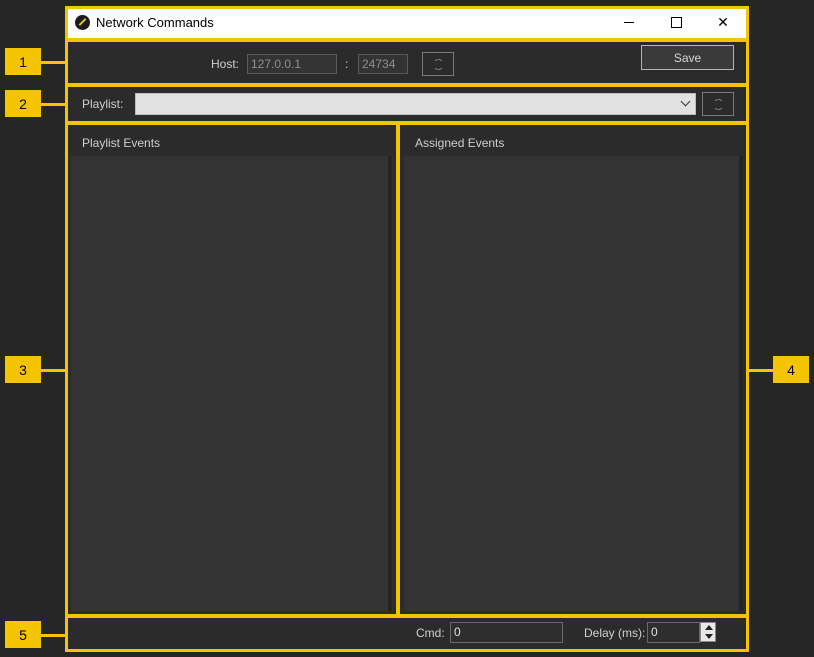 The width and height of the screenshot is (814, 657). What do you see at coordinates (292, 64) in the screenshot?
I see `host-ip-field: 127.0.0.1` at bounding box center [292, 64].